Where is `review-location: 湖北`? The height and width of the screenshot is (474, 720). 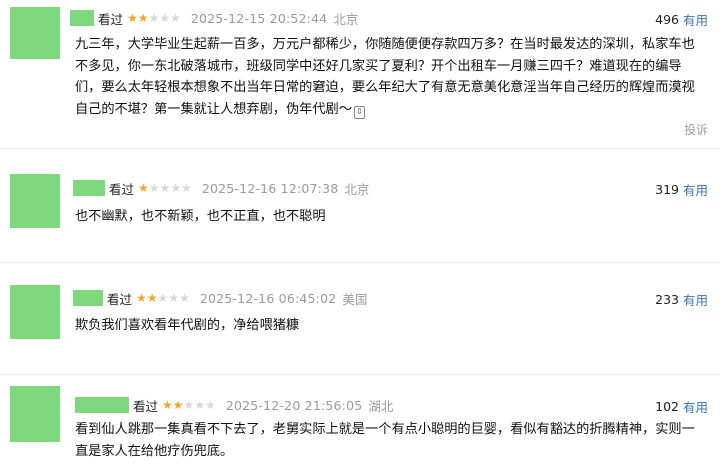
review-location: 湖北 is located at coordinates (381, 406).